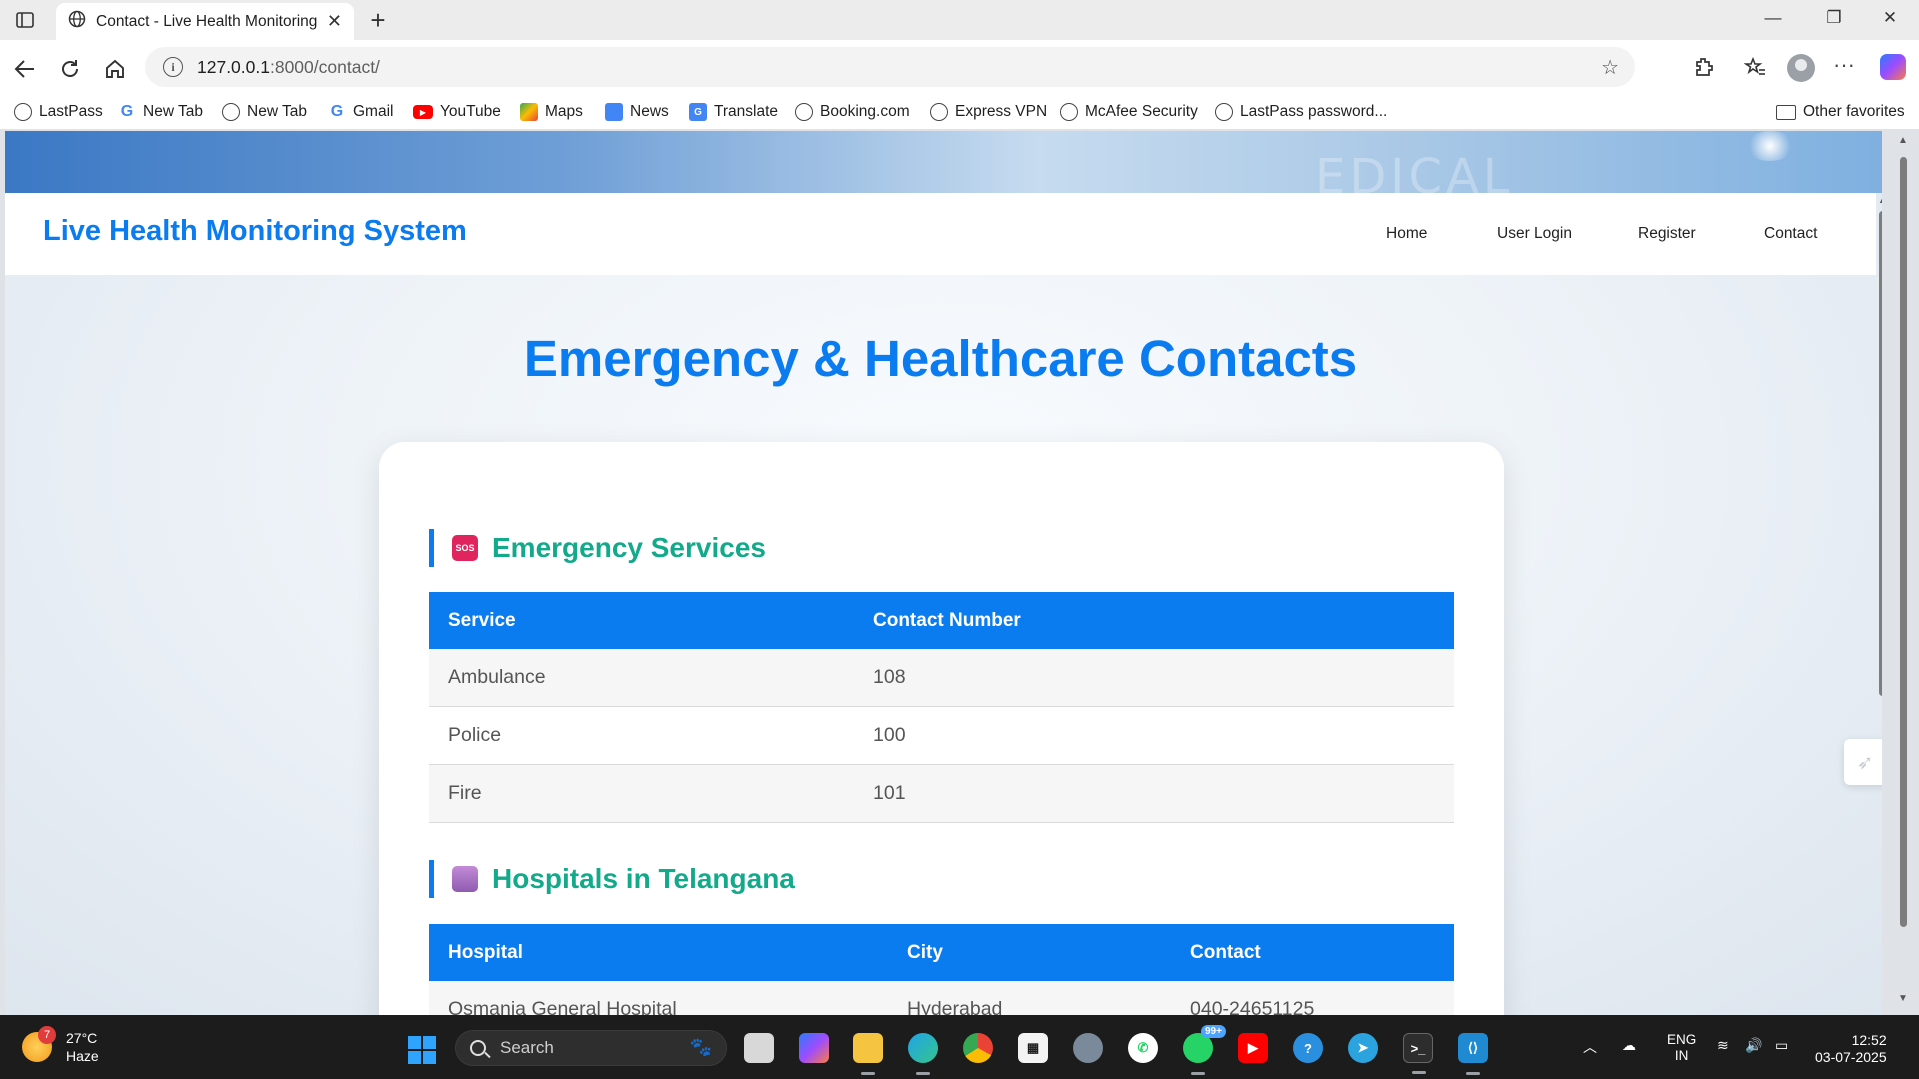 The height and width of the screenshot is (1079, 1919). Describe the element at coordinates (889, 677) in the screenshot. I see `number-cell: 108` at that location.